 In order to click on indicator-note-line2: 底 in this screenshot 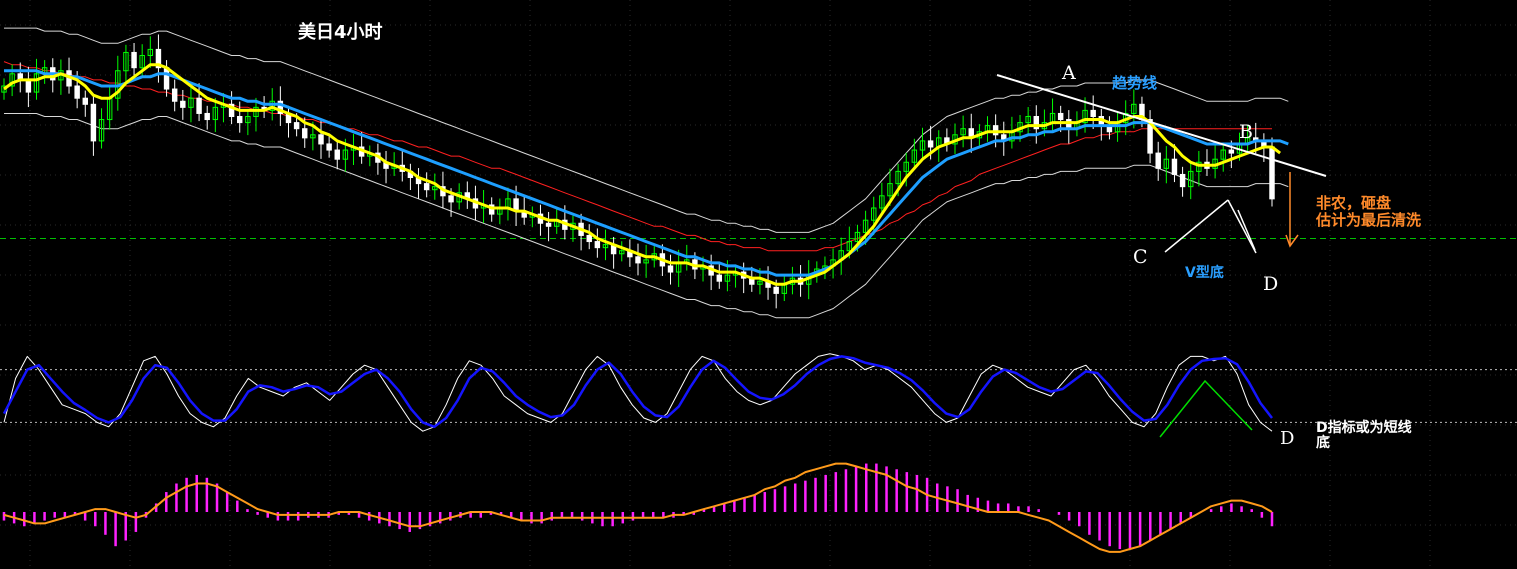, I will do `click(1323, 443)`.